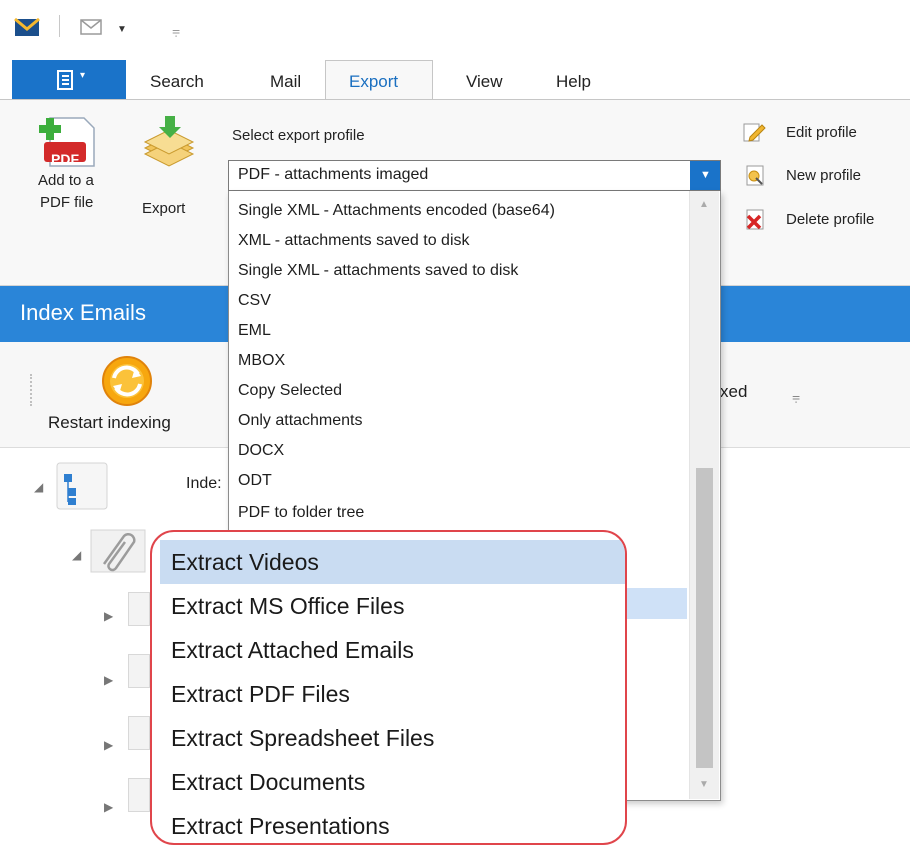 Image resolution: width=910 pixels, height=845 pixels. I want to click on profile-dropdown-button: ▼, so click(705, 175).